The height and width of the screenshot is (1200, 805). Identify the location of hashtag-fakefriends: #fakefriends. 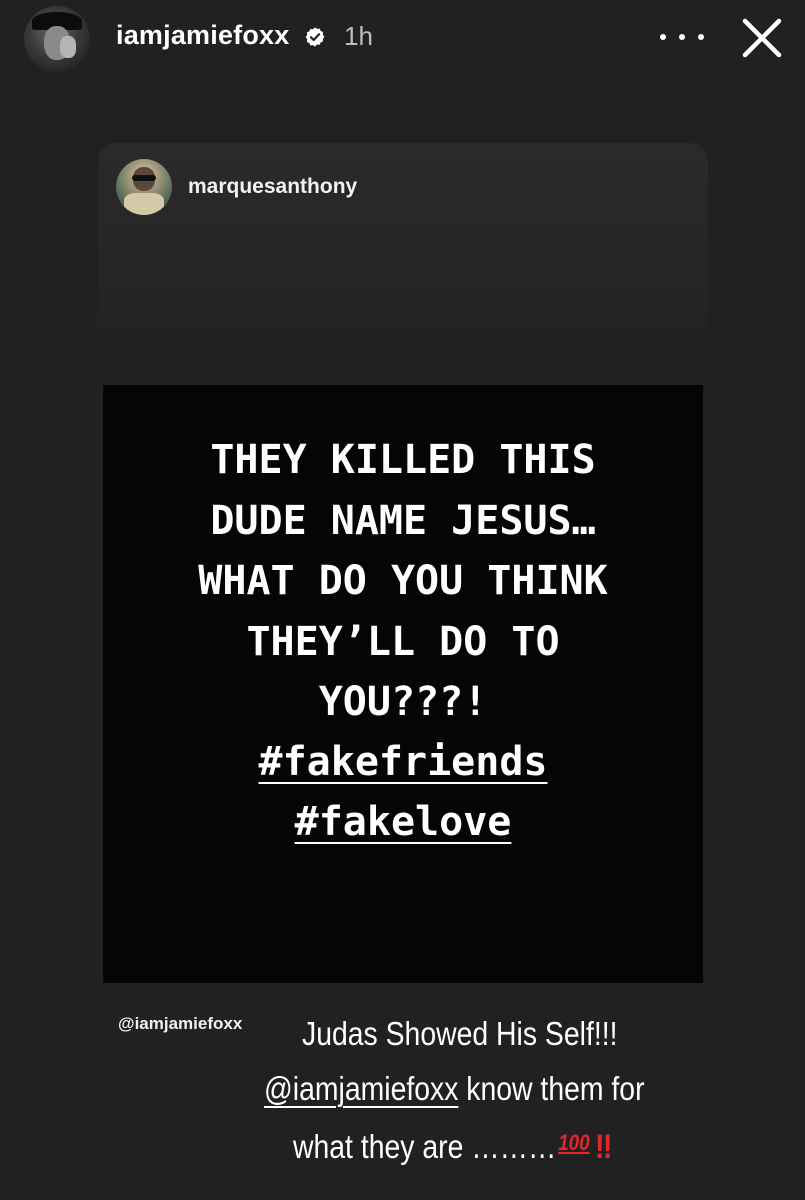
(403, 762).